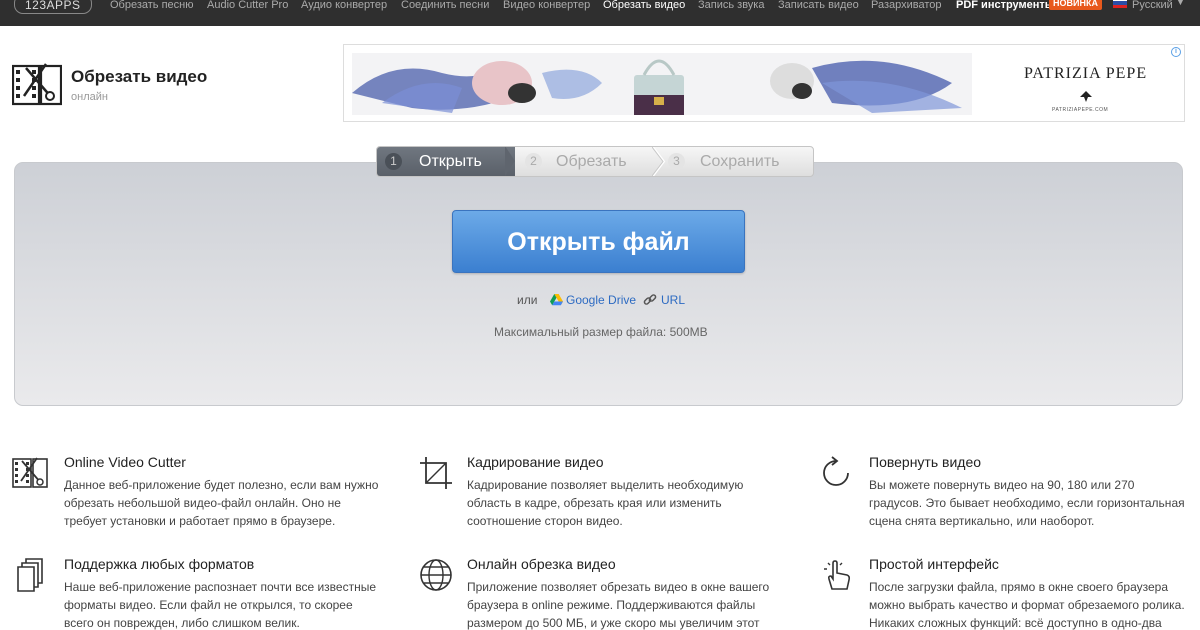  Describe the element at coordinates (1086, 73) in the screenshot. I see `ad-brand-name: PATRIZIA PEPE` at that location.